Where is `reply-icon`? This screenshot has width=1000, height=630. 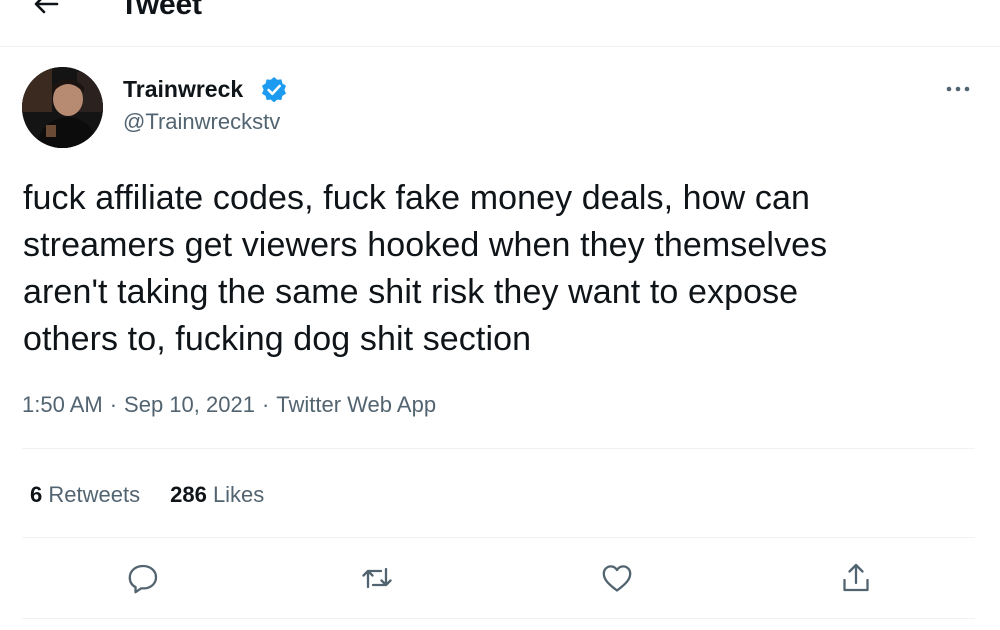 reply-icon is located at coordinates (143, 578).